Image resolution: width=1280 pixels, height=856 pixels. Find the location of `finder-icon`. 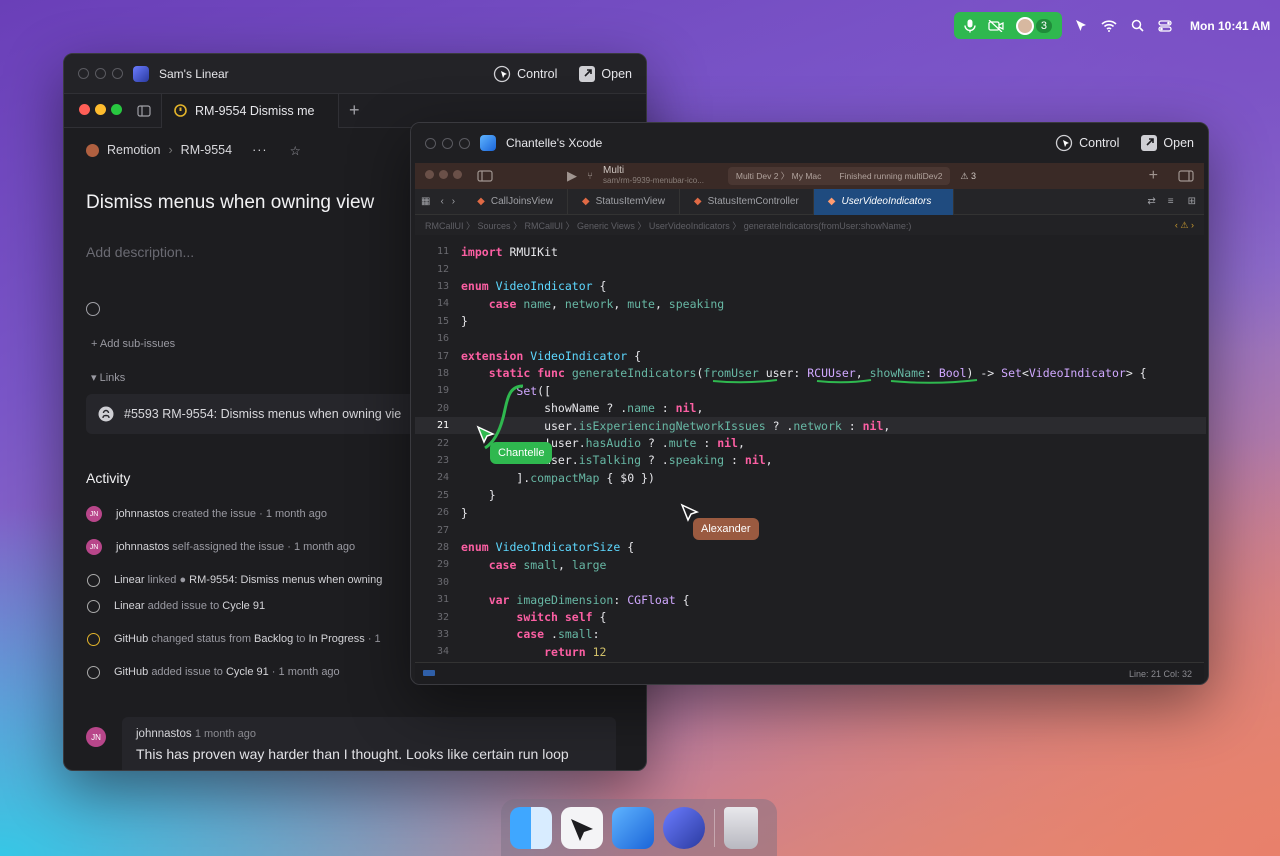

finder-icon is located at coordinates (531, 827).